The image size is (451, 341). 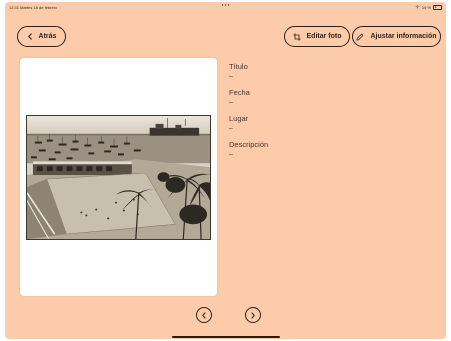 I want to click on back-label: Atrás, so click(x=47, y=36).